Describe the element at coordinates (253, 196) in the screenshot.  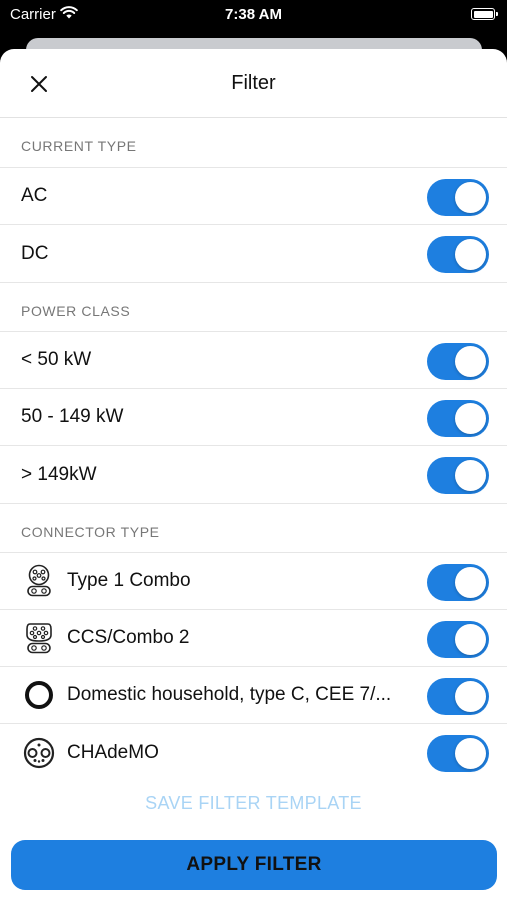
I see `filter-row-ac: AC` at that location.